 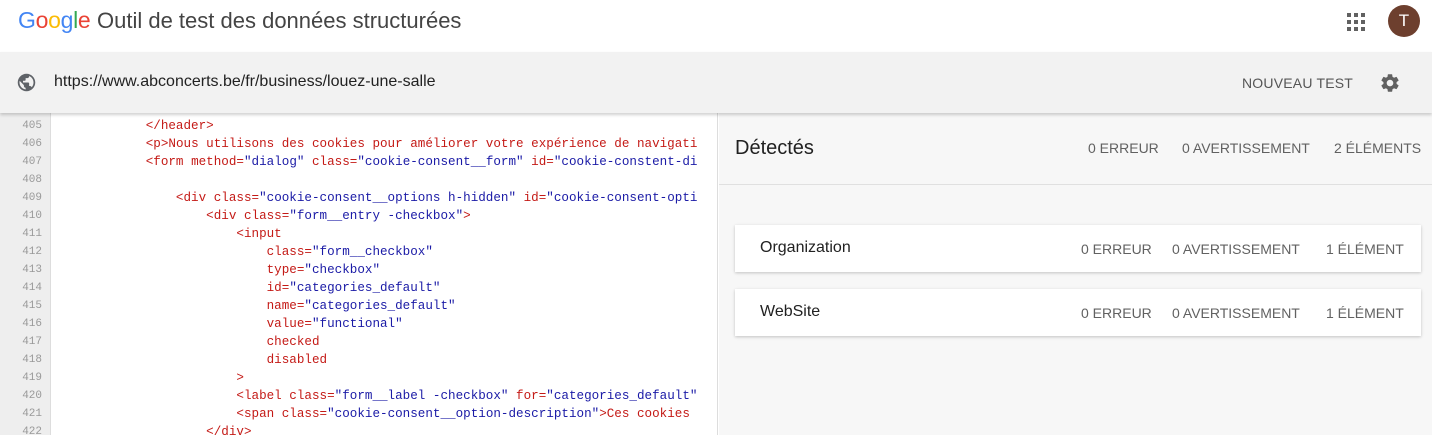 I want to click on code-text: <input, so click(x=259, y=234).